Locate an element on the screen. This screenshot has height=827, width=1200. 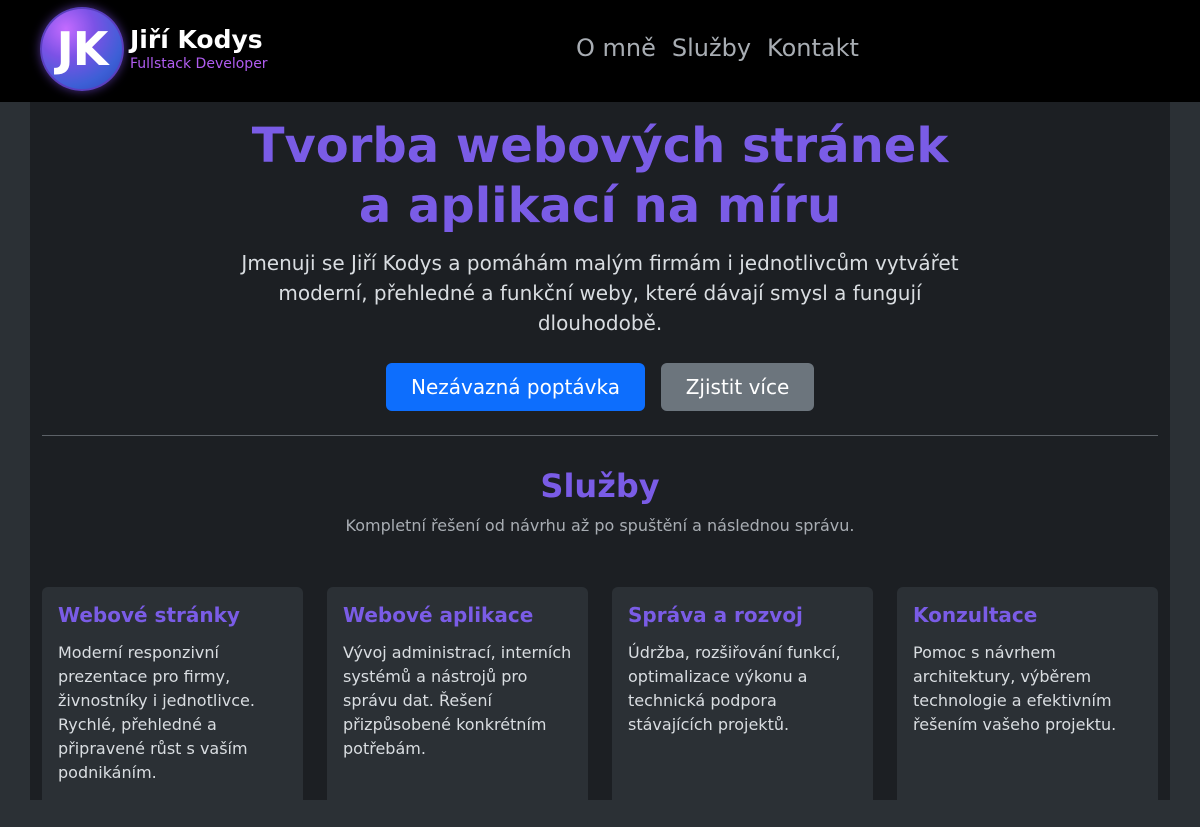
section-divider is located at coordinates (600, 435).